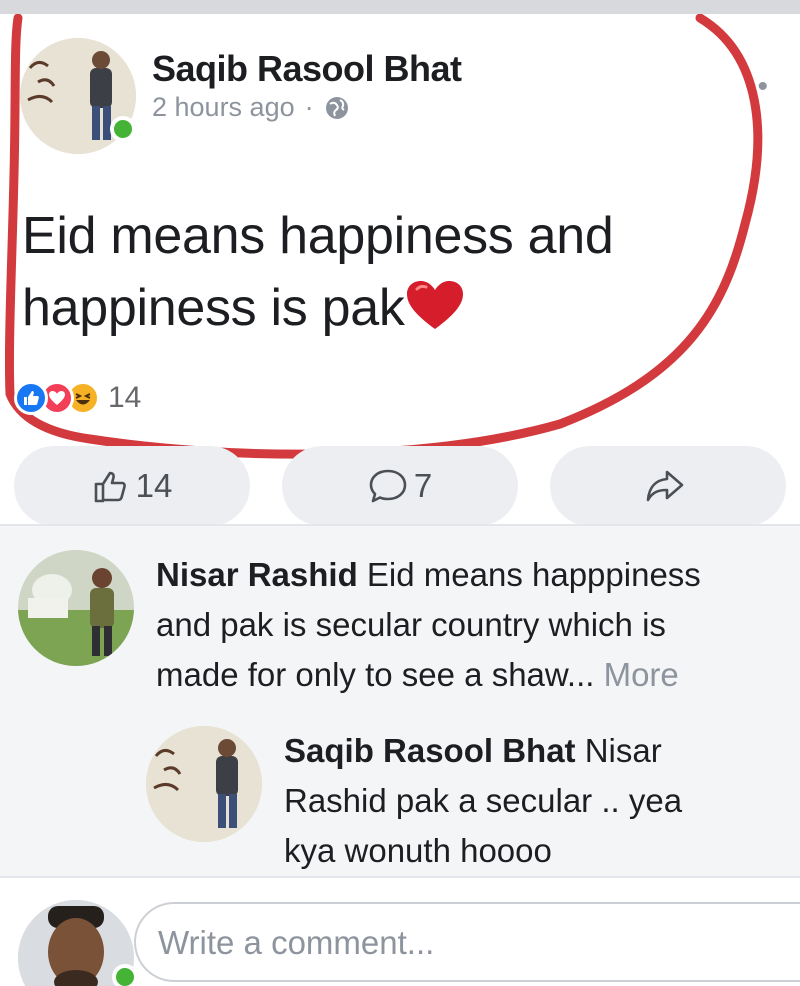 The width and height of the screenshot is (800, 986). What do you see at coordinates (533, 574) in the screenshot?
I see `comment-1-line-1-text: Eid means happpiness` at bounding box center [533, 574].